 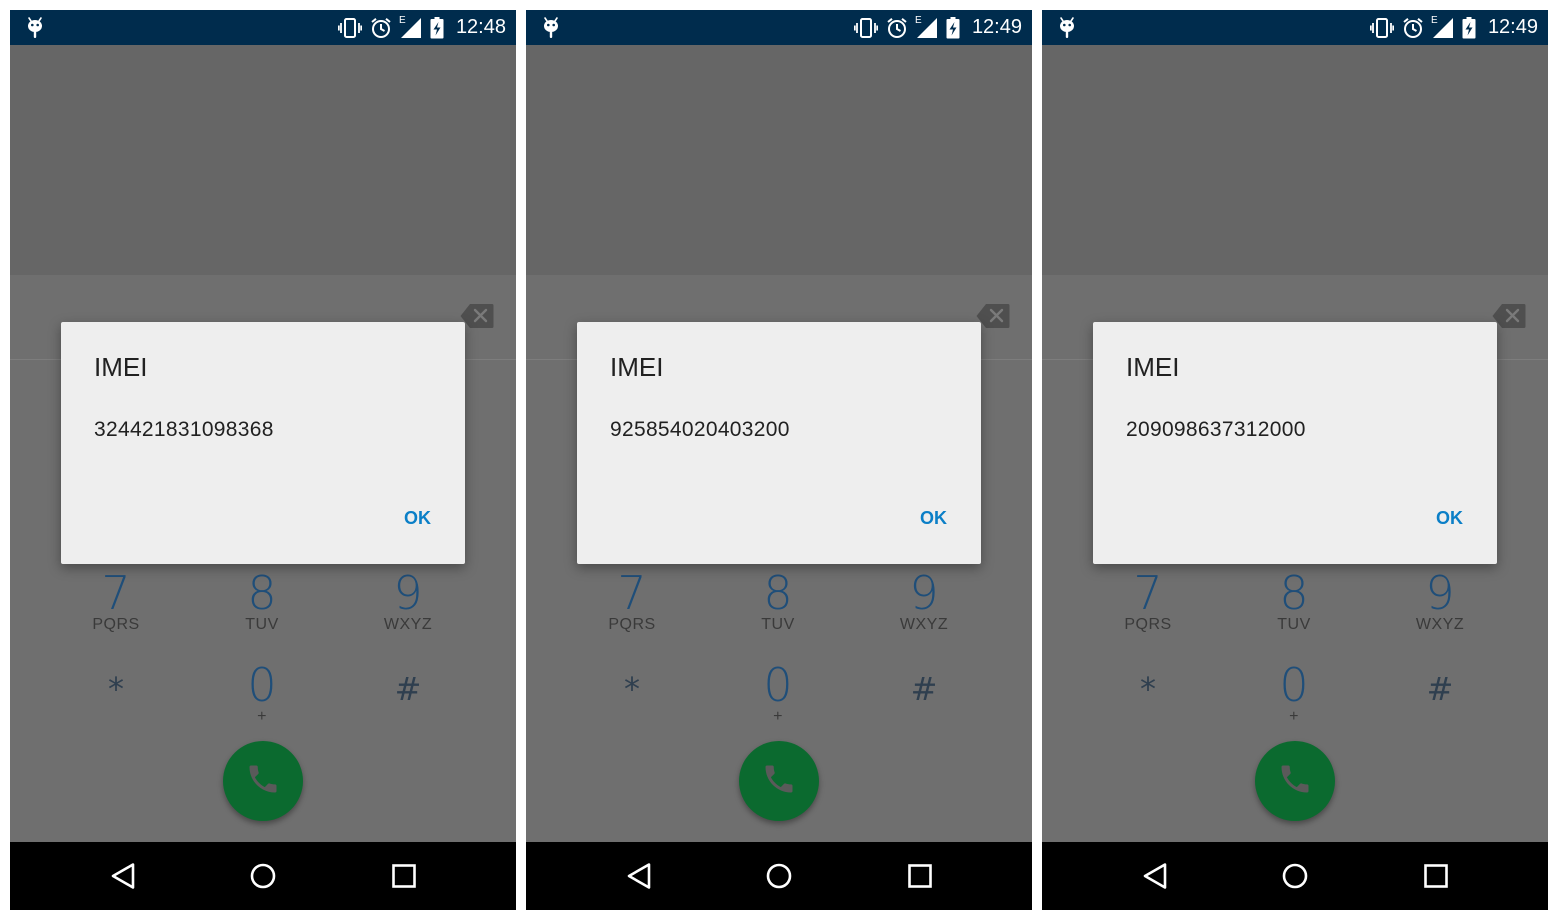 What do you see at coordinates (1216, 429) in the screenshot?
I see `imei-value: 209098637312000` at bounding box center [1216, 429].